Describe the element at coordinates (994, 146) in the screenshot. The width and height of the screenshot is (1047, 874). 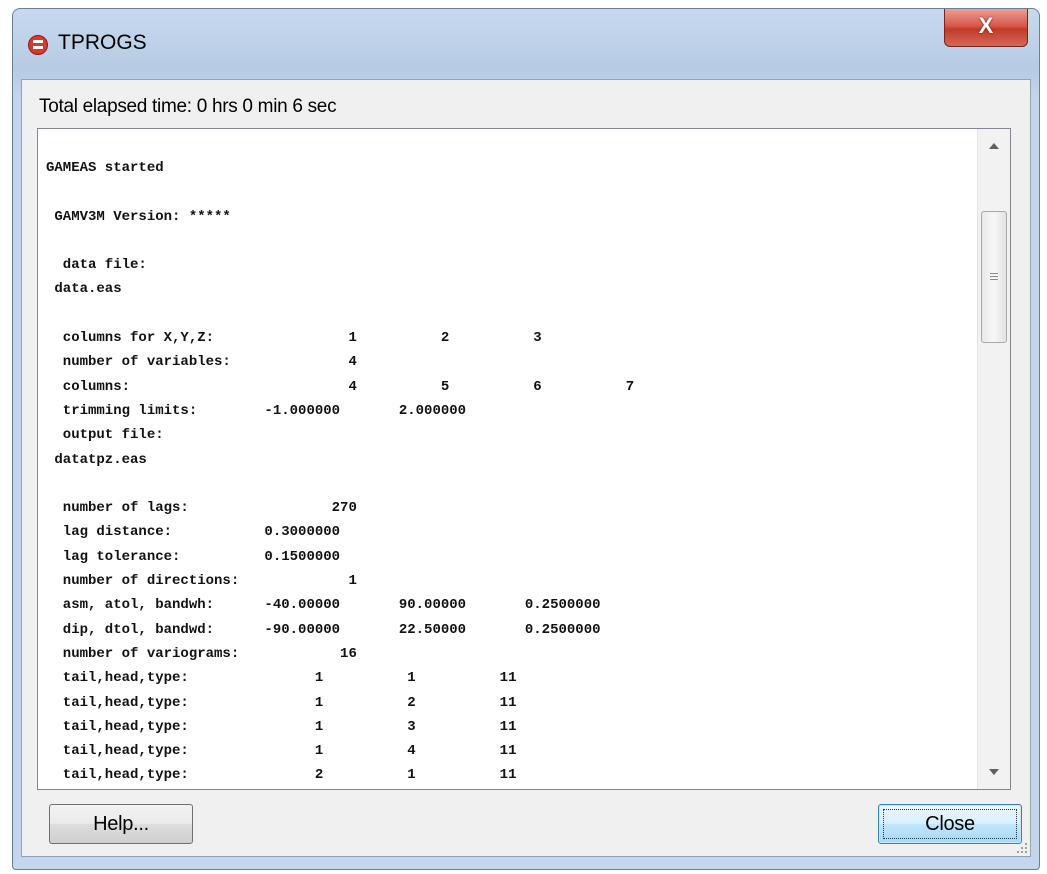
I see `scroll-up-arrow-icon` at that location.